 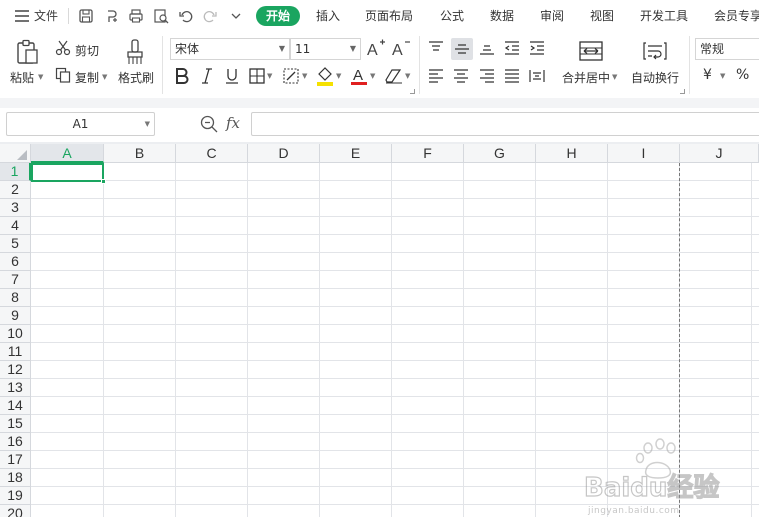 What do you see at coordinates (614, 77) in the screenshot?
I see `merge-dropdown-icon: ▼` at bounding box center [614, 77].